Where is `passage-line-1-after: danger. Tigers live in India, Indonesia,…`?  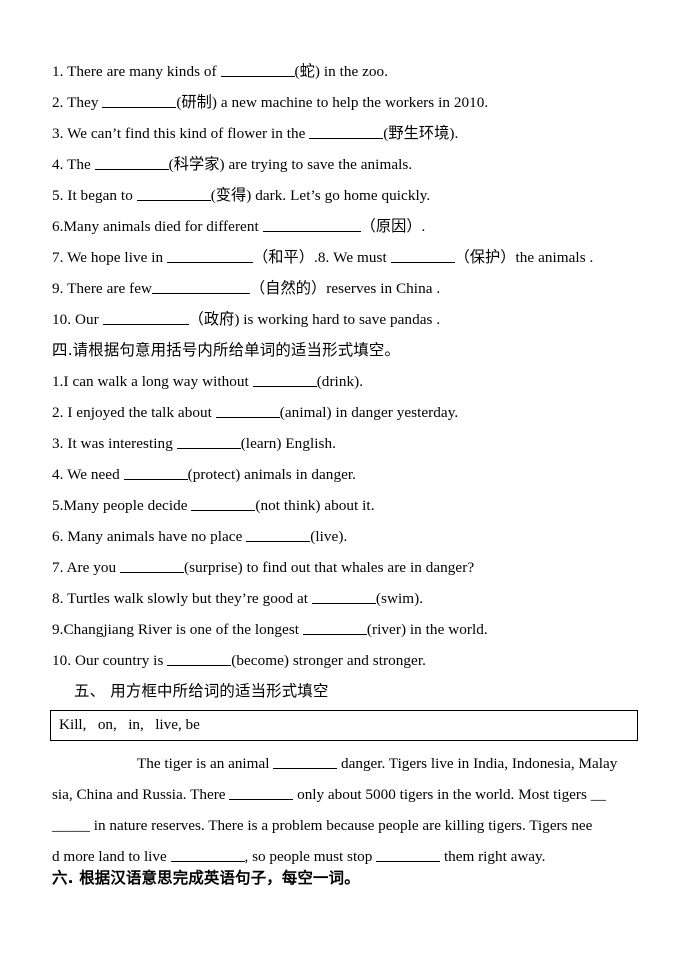 passage-line-1-after: danger. Tigers live in India, Indonesia,… is located at coordinates (477, 763).